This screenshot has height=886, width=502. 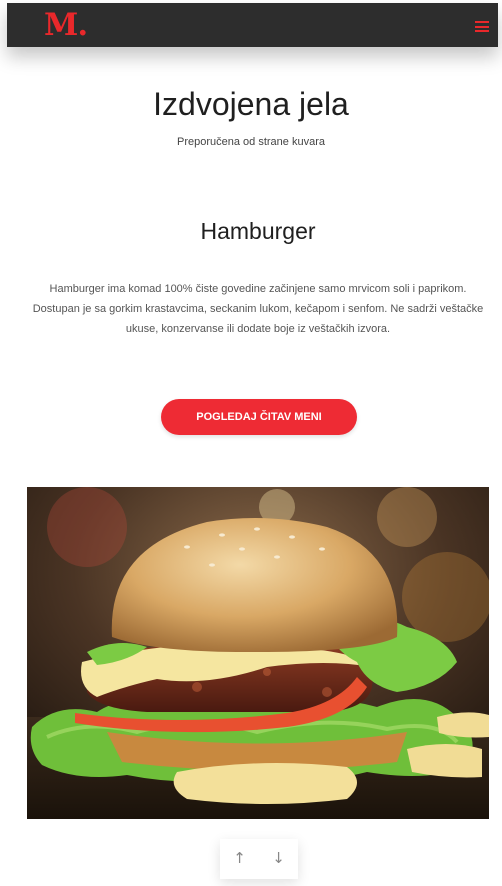 I want to click on page-title: Izdvojena jela, so click(x=251, y=104).